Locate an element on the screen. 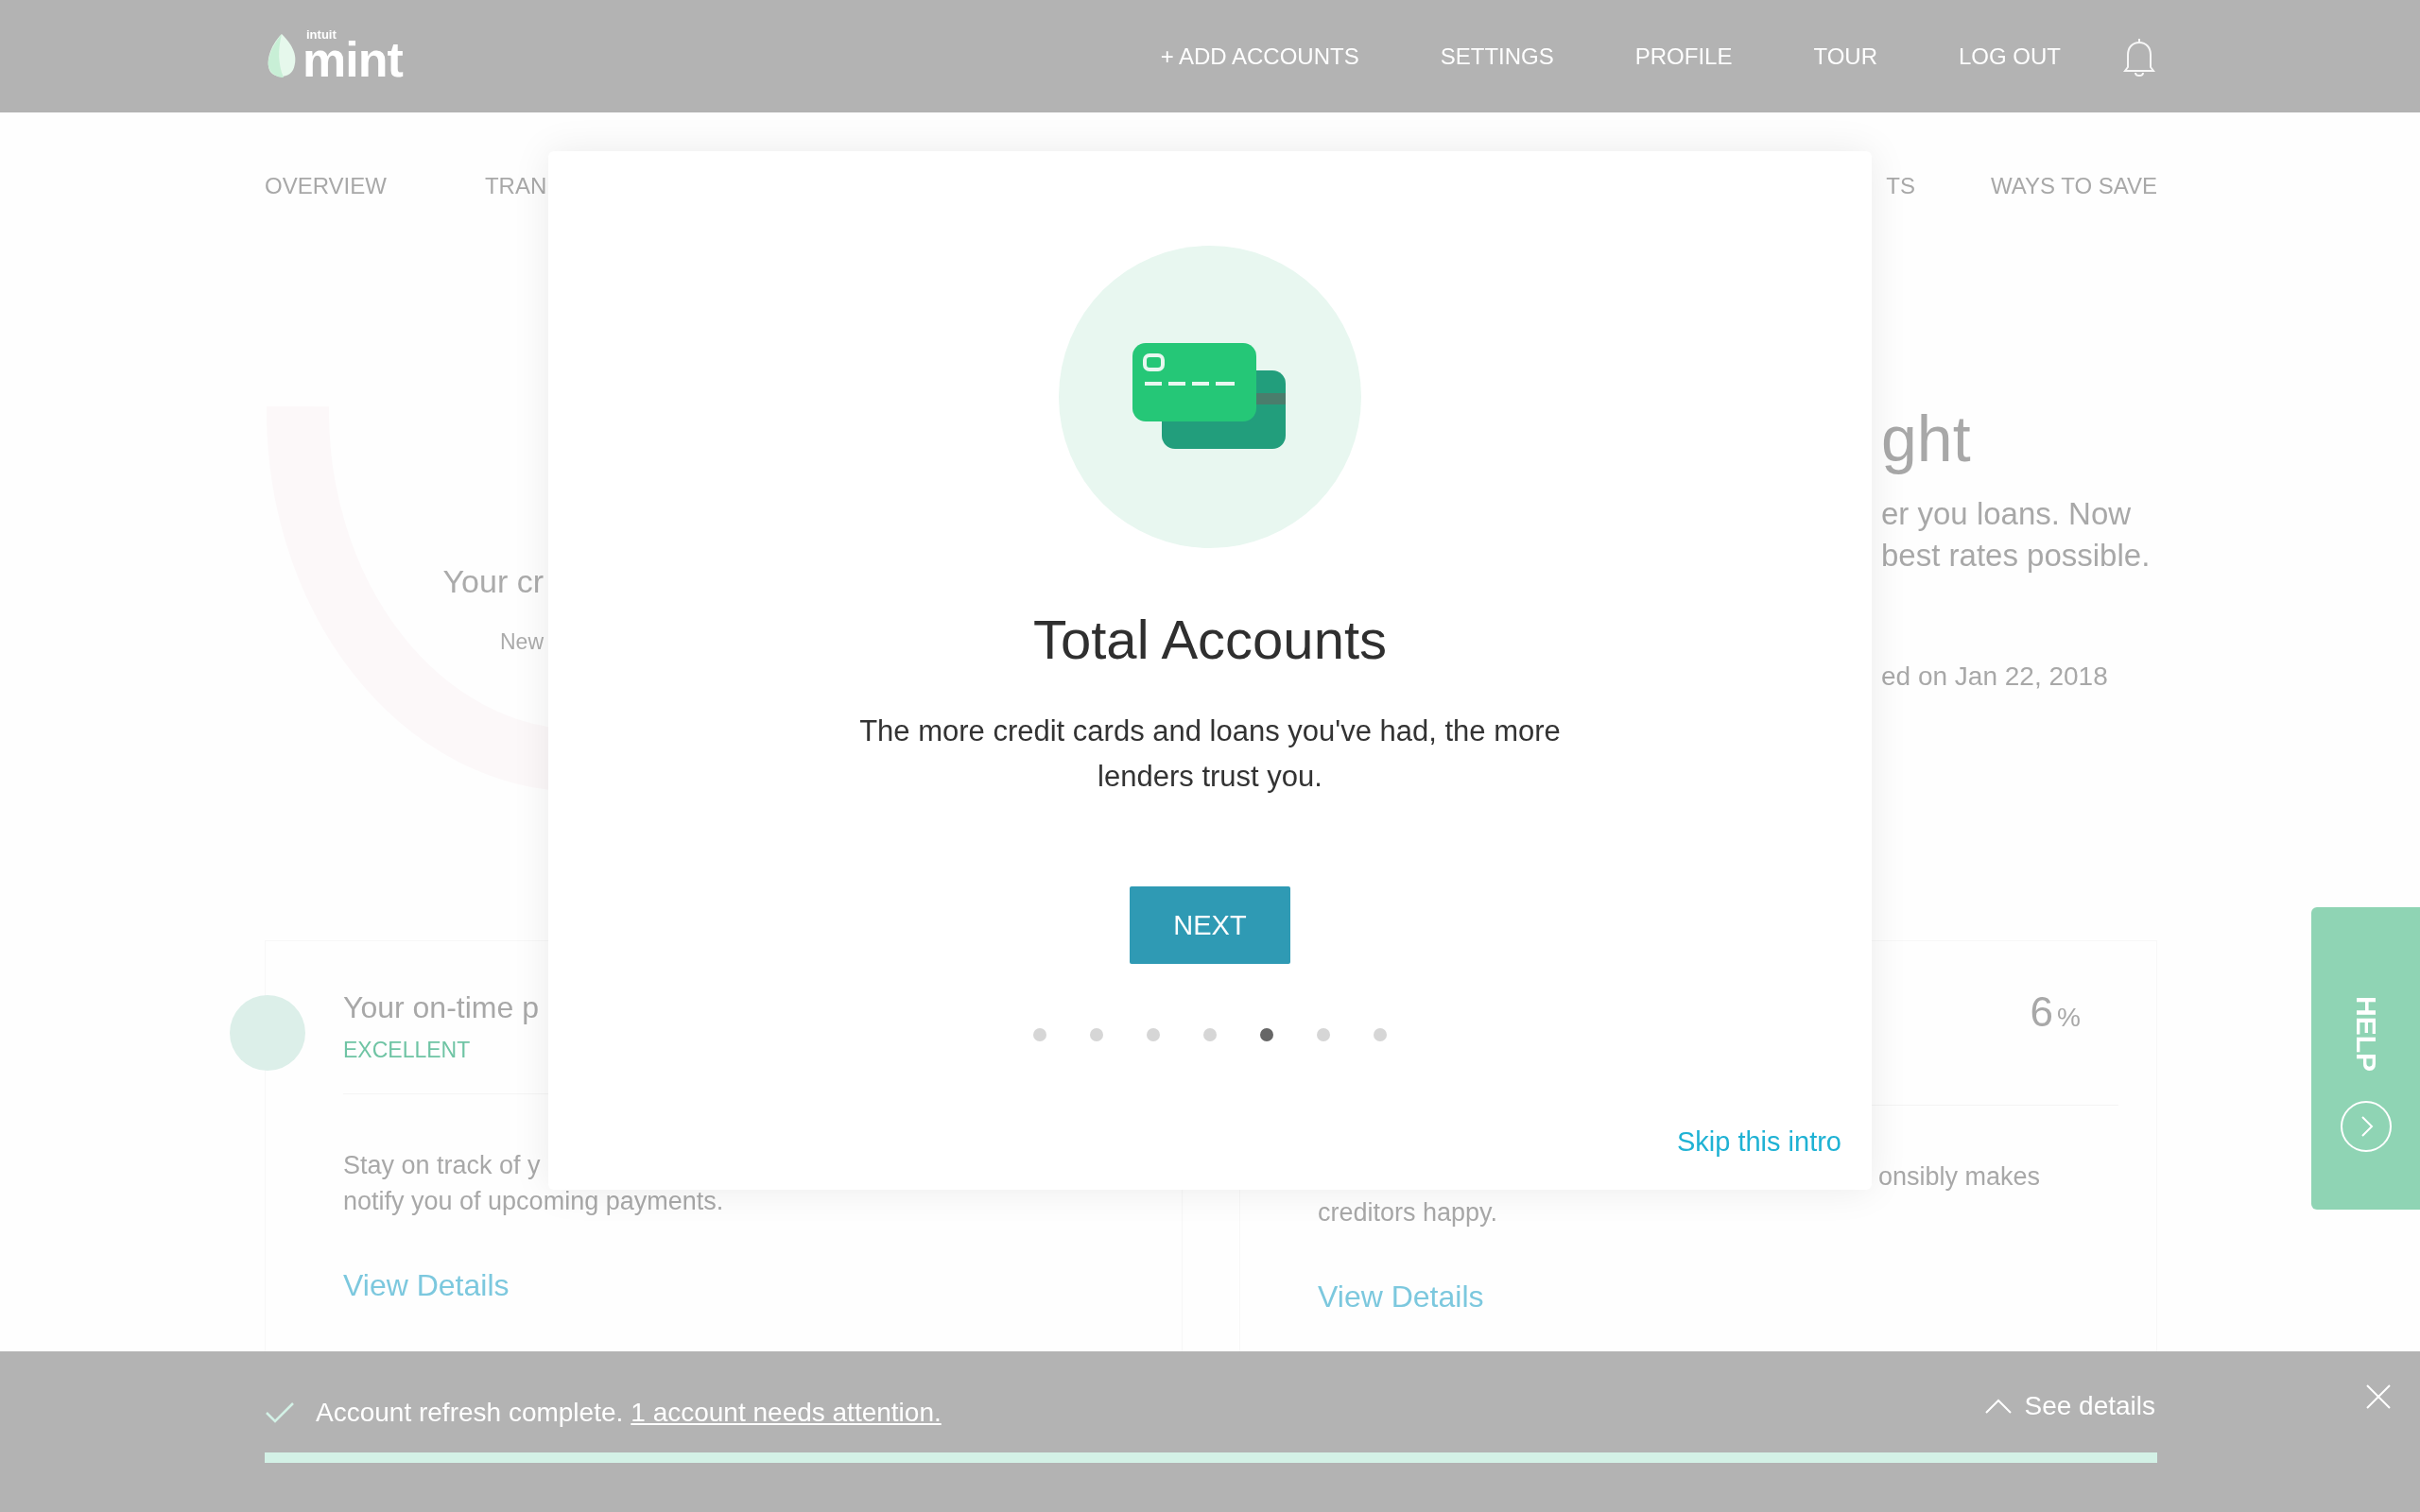 The image size is (2420, 1512). insight-text: best rates possible. is located at coordinates (2016, 556).